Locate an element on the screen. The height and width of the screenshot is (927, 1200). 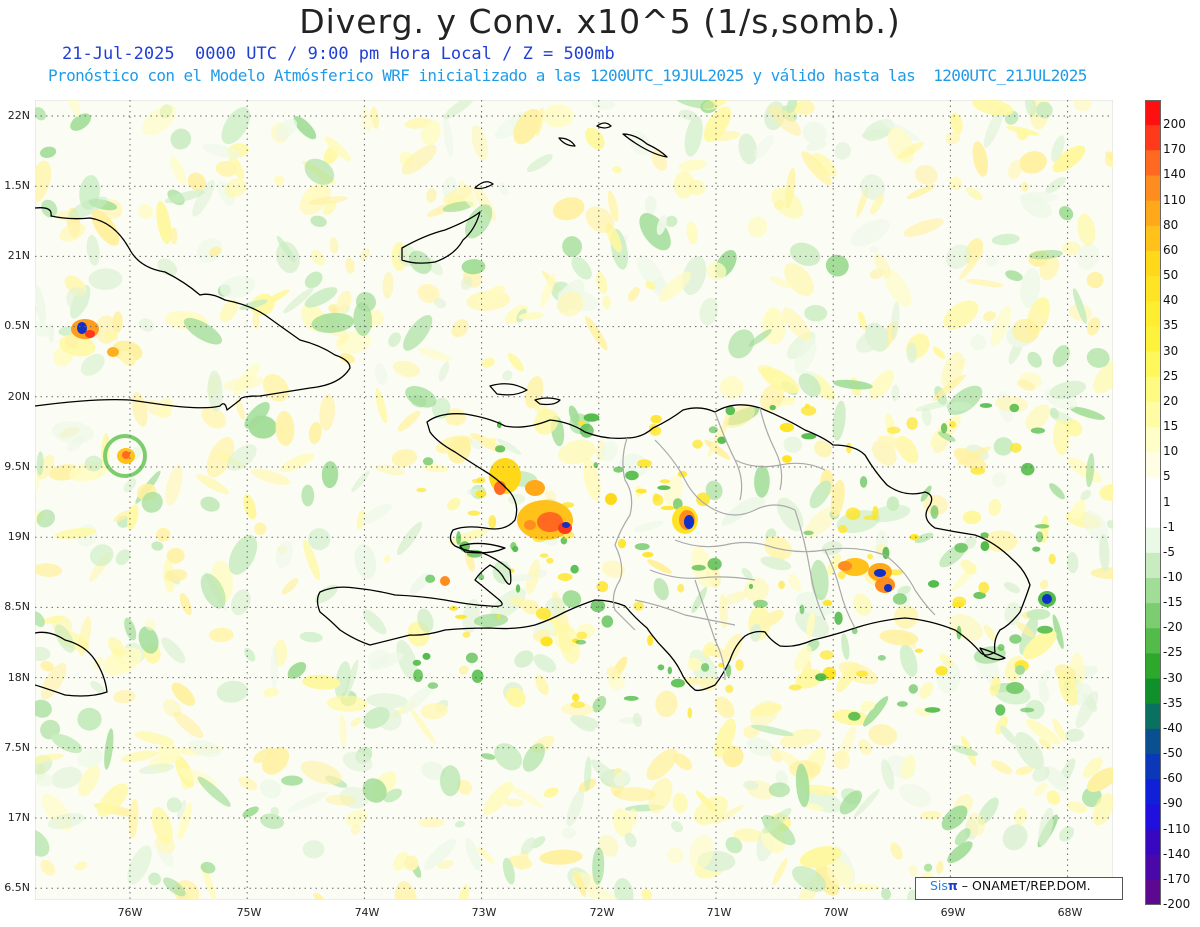
colorbar-label: 15 is located at coordinates (1171, 426).